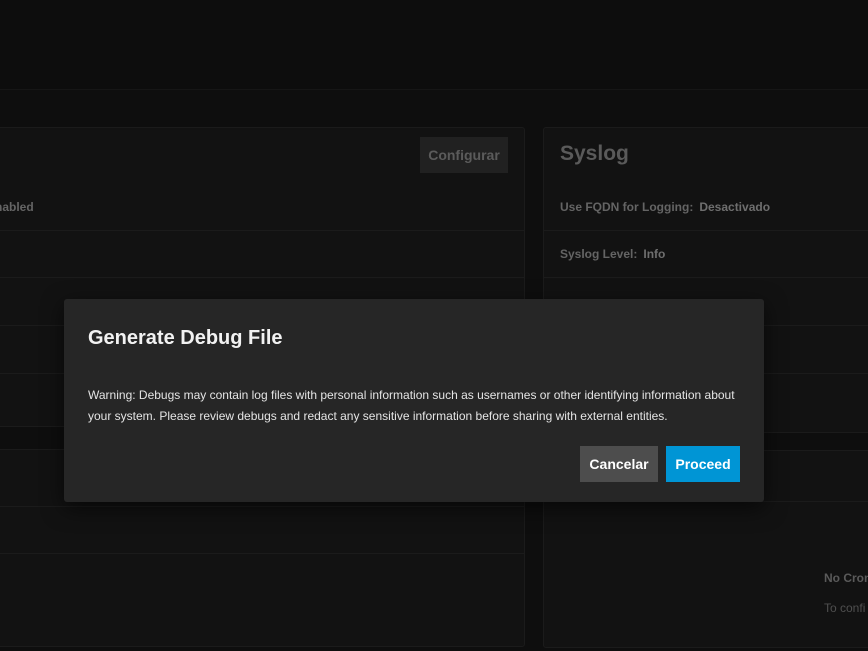 This screenshot has width=868, height=651. What do you see at coordinates (619, 464) in the screenshot?
I see `cancel-button: Cancelar` at bounding box center [619, 464].